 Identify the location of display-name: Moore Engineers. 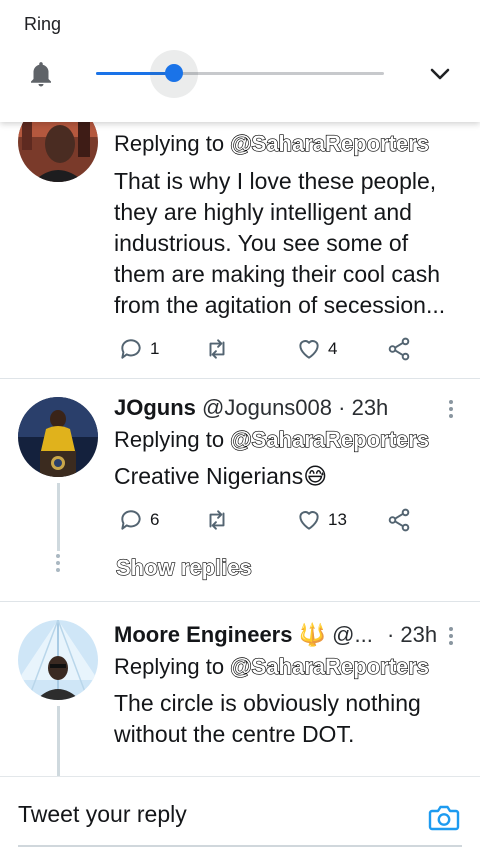
(203, 634).